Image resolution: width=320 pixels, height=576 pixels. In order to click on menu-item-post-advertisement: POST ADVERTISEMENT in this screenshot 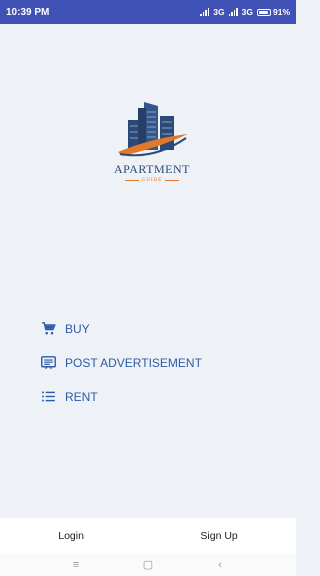, I will do `click(121, 362)`.